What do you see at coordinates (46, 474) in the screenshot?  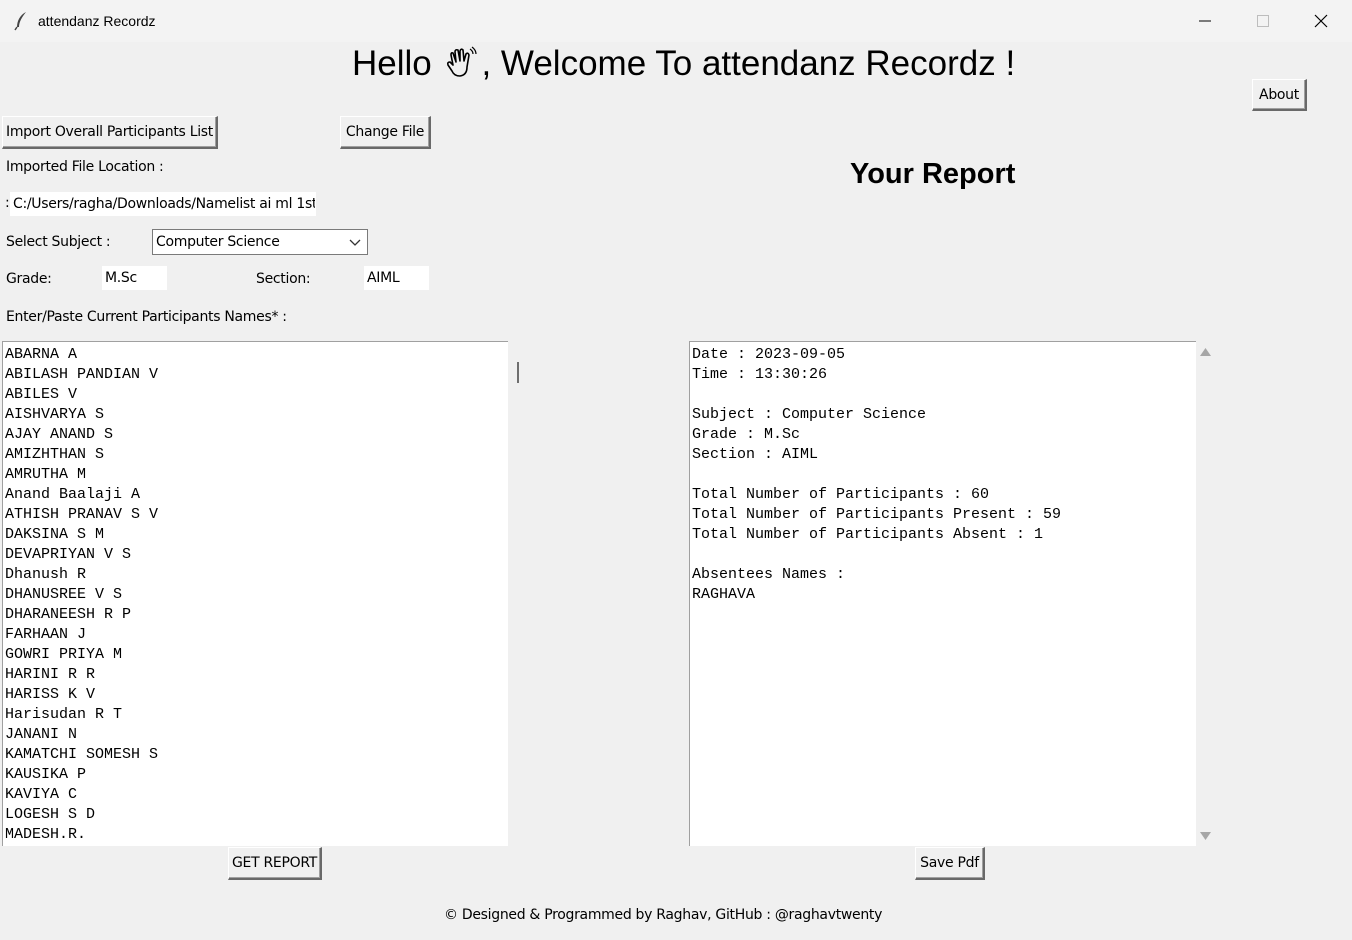 I see `participant-line: AMRUTHA M` at bounding box center [46, 474].